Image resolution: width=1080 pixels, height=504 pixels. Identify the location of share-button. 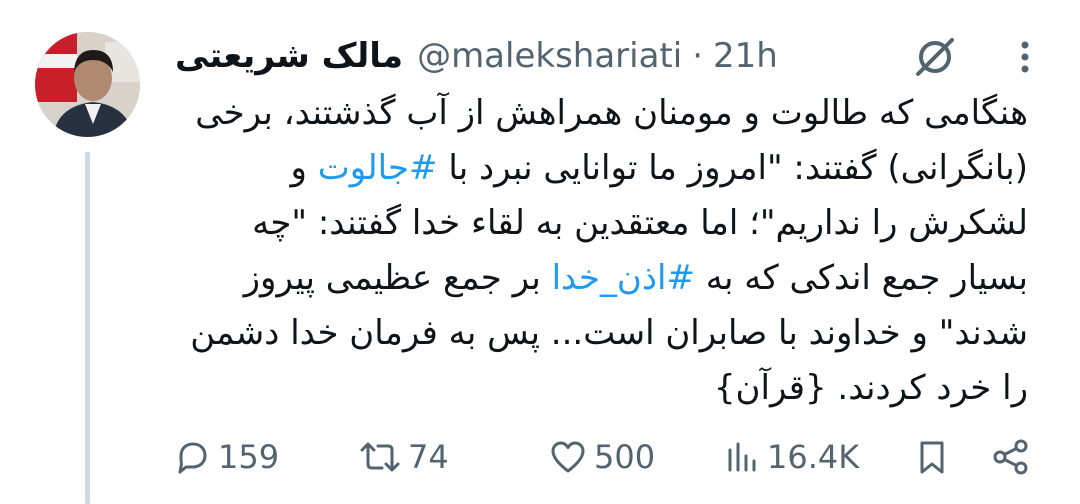
(1011, 457).